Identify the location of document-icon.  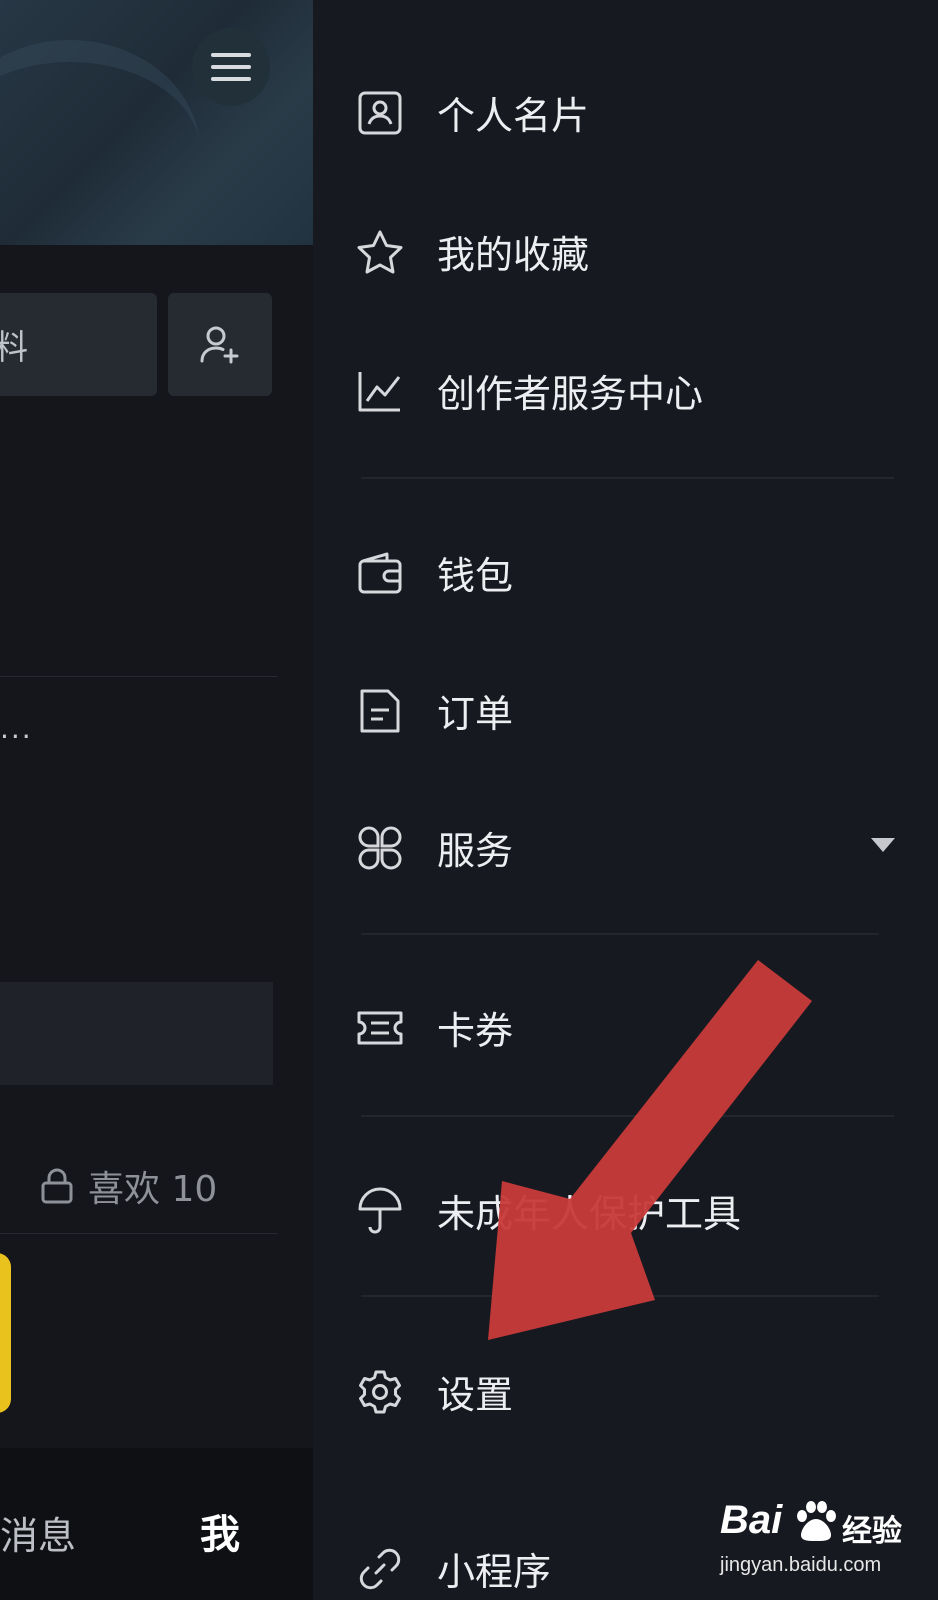
(380, 711).